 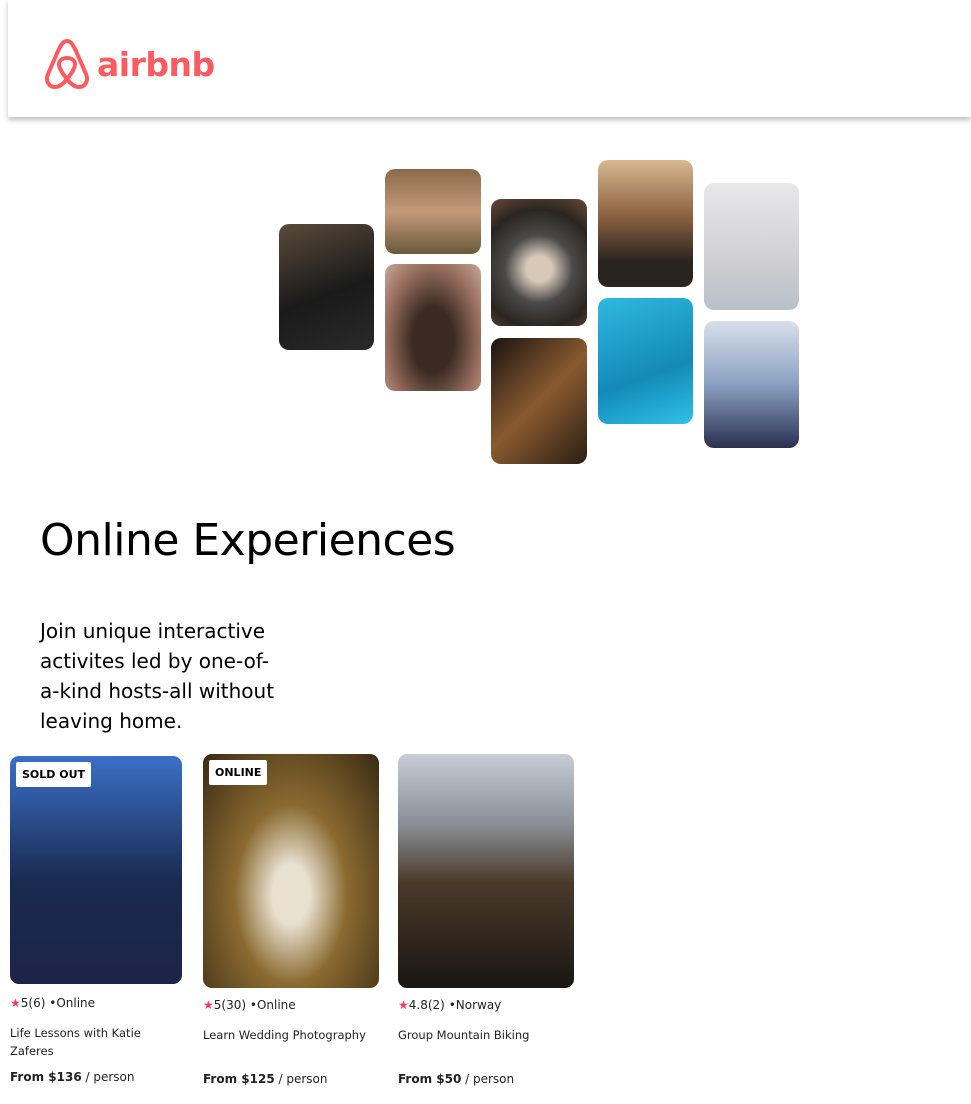 What do you see at coordinates (248, 540) in the screenshot?
I see `page-title: Online Experiences` at bounding box center [248, 540].